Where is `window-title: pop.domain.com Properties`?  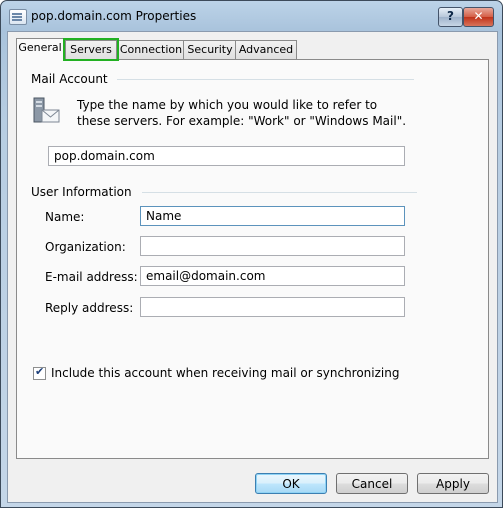
window-title: pop.domain.com Properties is located at coordinates (114, 16).